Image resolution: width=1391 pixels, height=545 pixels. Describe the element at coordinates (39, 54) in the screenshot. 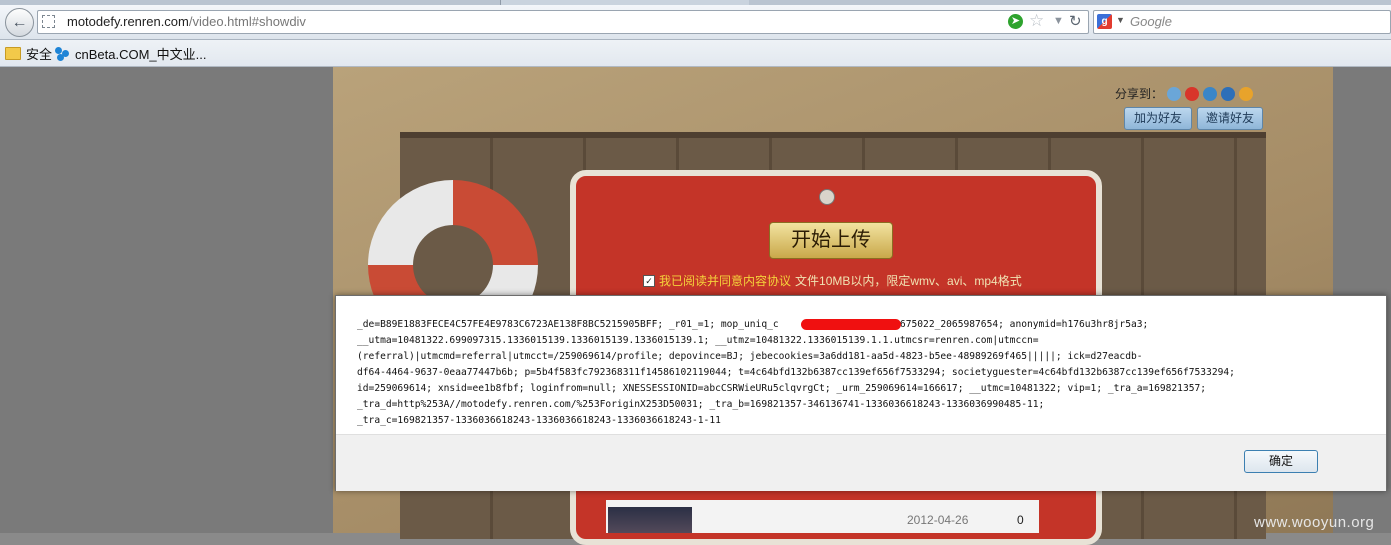

I see `bookmark-label: 安全` at that location.